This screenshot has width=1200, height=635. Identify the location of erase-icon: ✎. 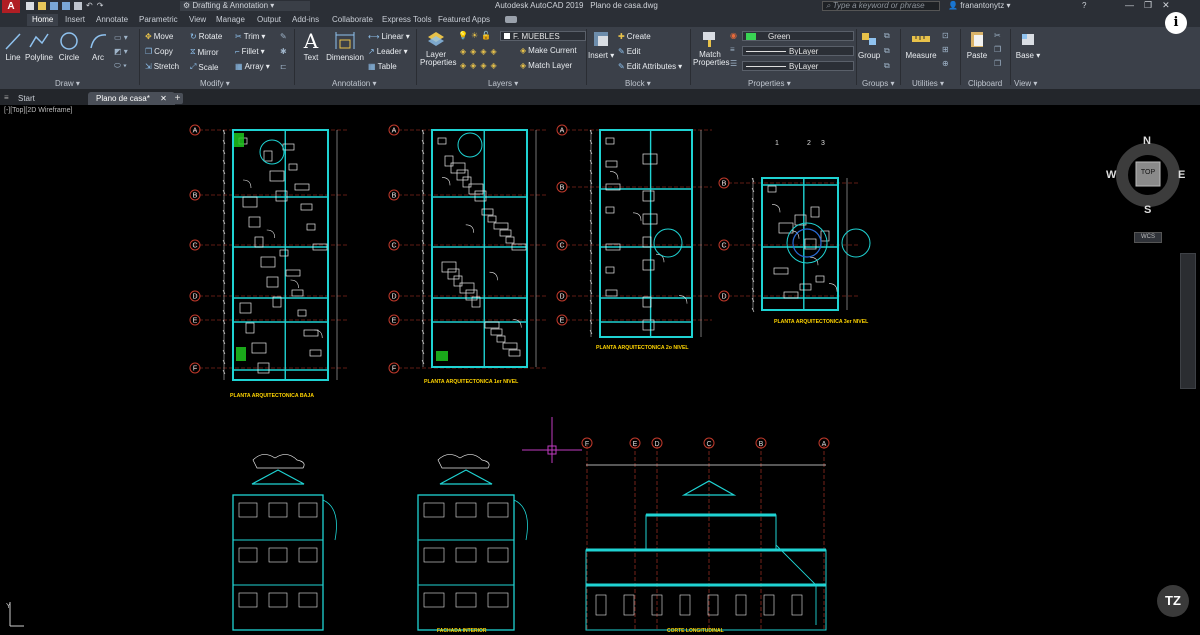
(283, 36).